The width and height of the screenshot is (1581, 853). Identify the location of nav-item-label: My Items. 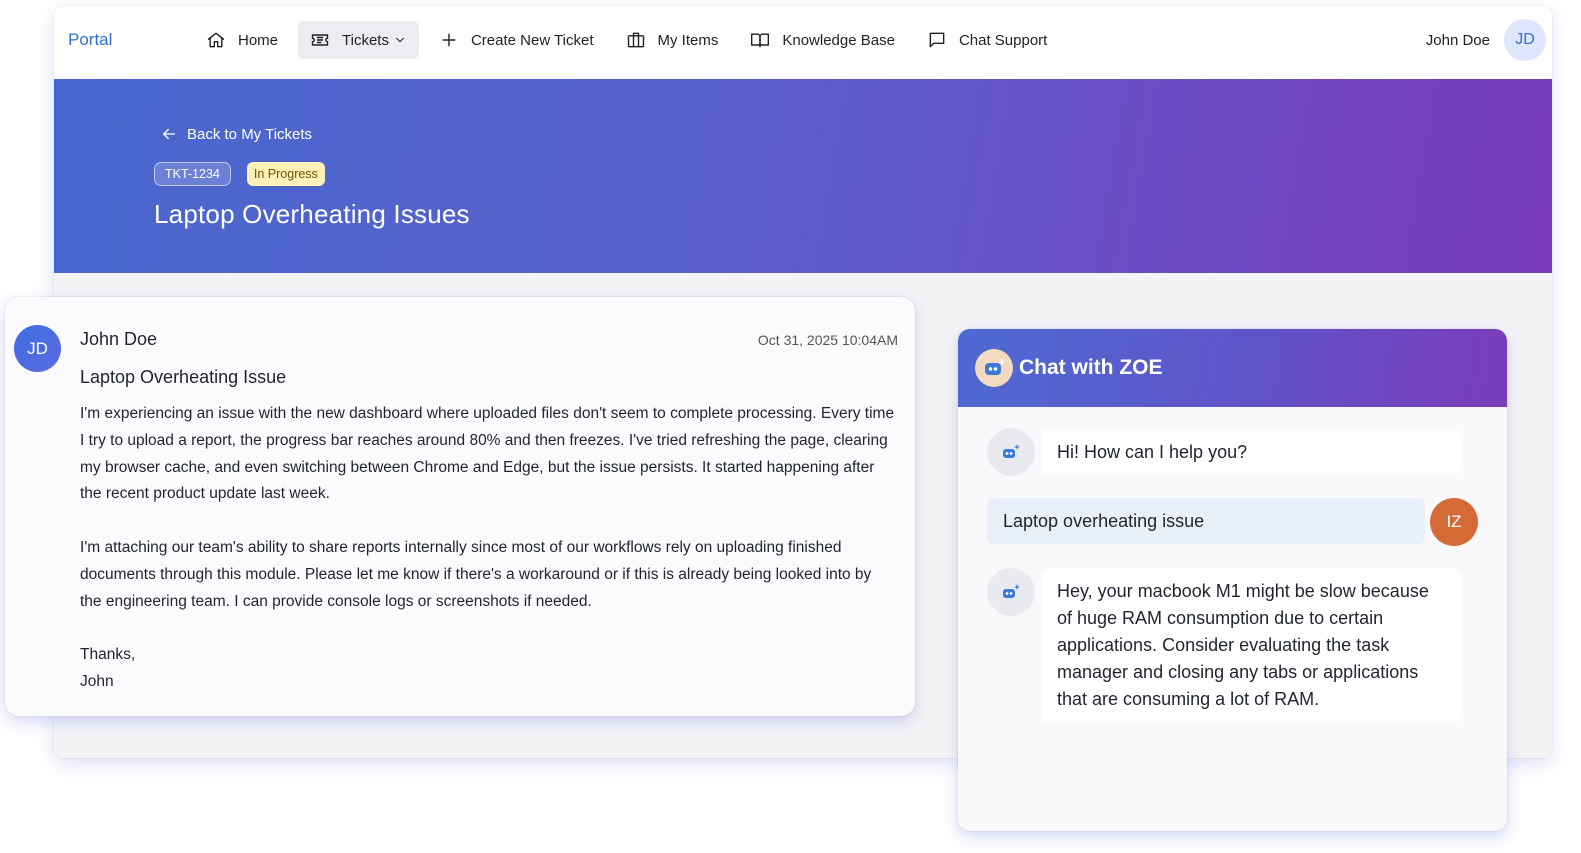
(688, 40).